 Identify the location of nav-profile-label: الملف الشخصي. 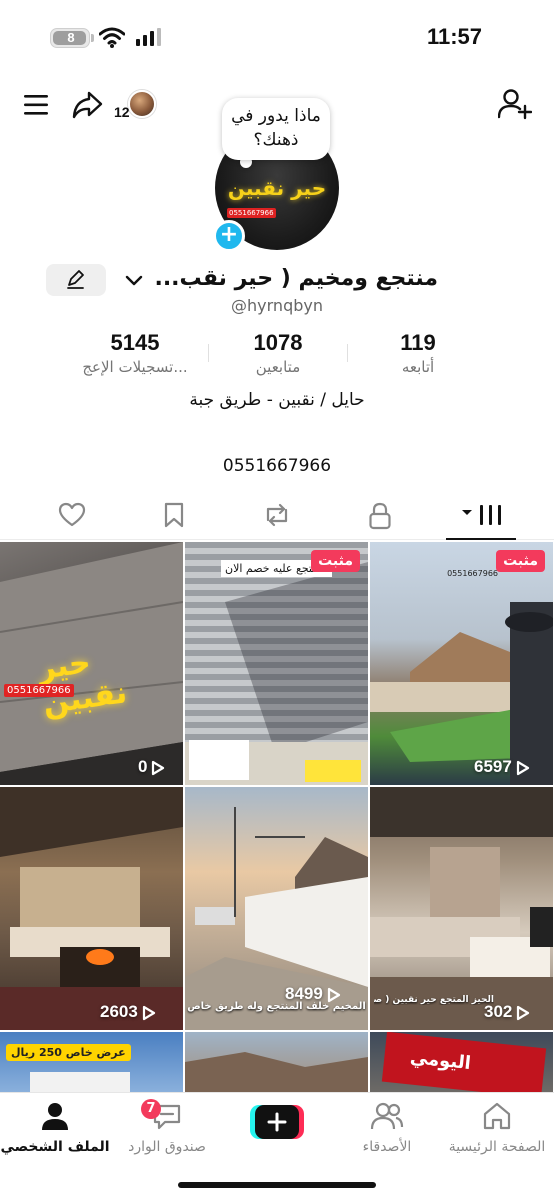
(55, 1147).